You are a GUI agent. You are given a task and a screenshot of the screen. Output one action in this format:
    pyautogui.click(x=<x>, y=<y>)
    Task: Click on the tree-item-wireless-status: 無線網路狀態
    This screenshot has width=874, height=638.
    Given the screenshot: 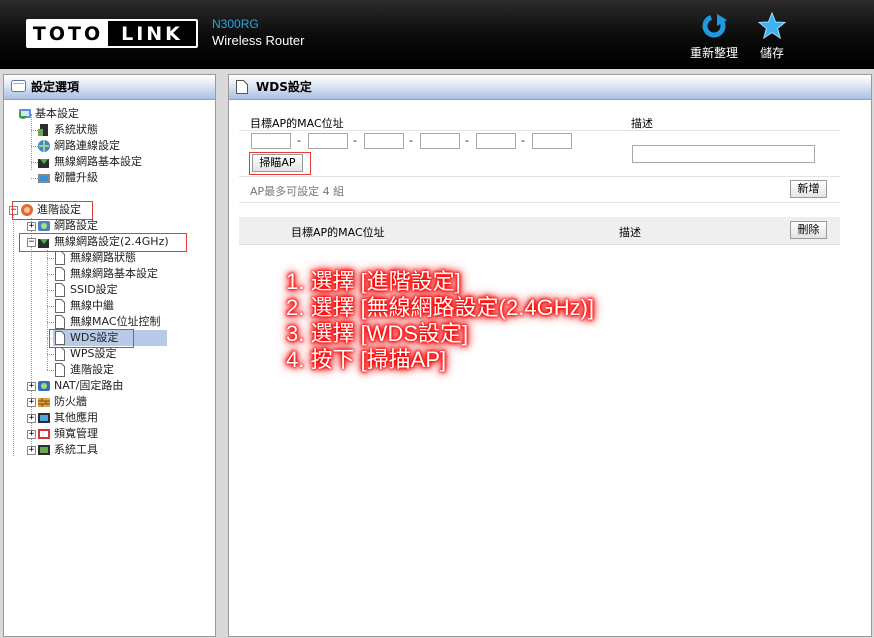 What is the action you would take?
    pyautogui.click(x=94, y=258)
    